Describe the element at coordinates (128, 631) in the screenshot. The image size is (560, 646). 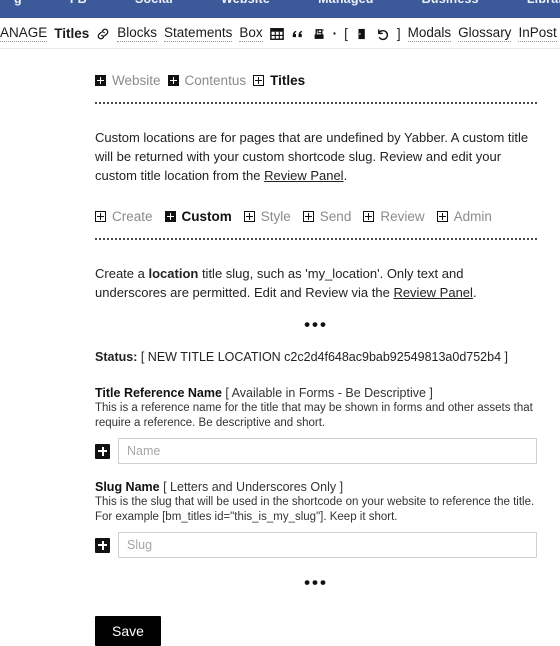
I see `save-button: Save` at that location.